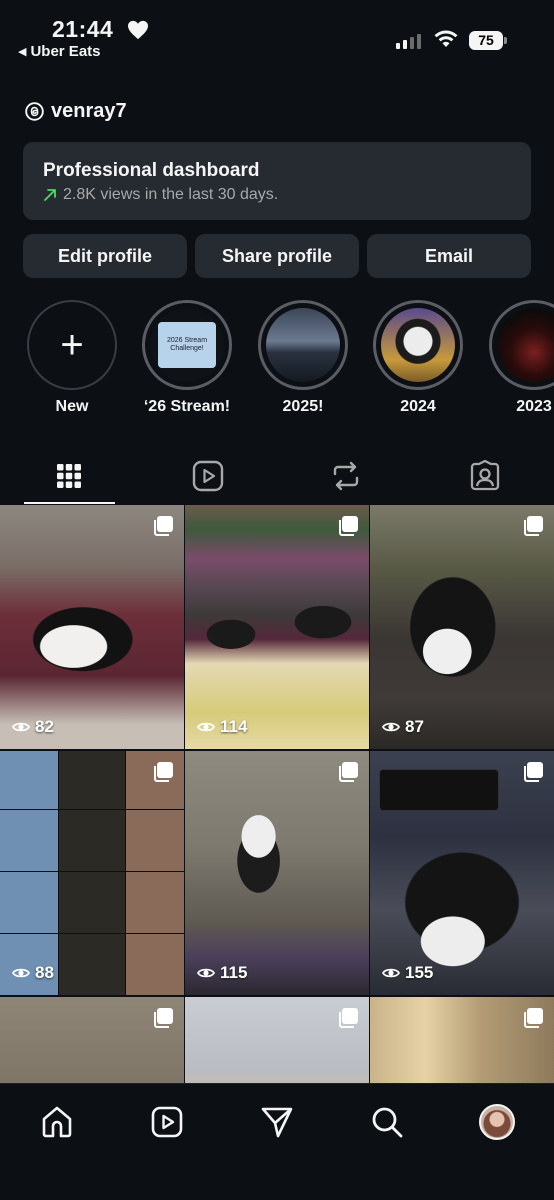 This screenshot has height=1200, width=554. Describe the element at coordinates (33, 973) in the screenshot. I see `post-view-count: 88` at that location.